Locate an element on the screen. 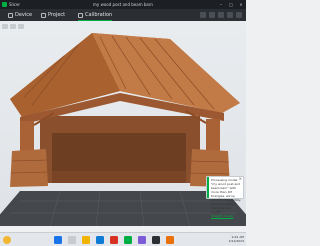  system-tray: 9:41 AM 2/12/2024 is located at coordinates (236, 239).